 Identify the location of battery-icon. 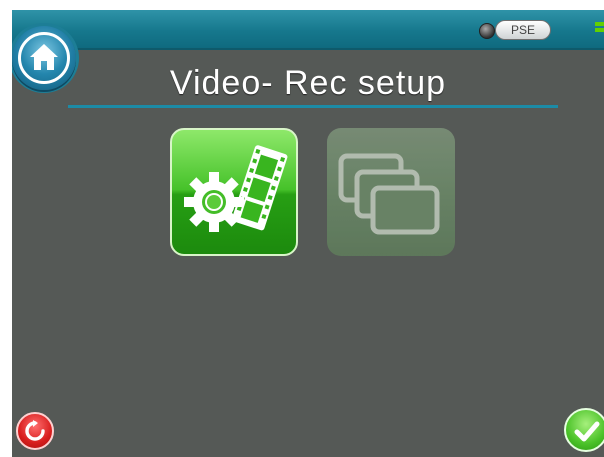
(599, 30).